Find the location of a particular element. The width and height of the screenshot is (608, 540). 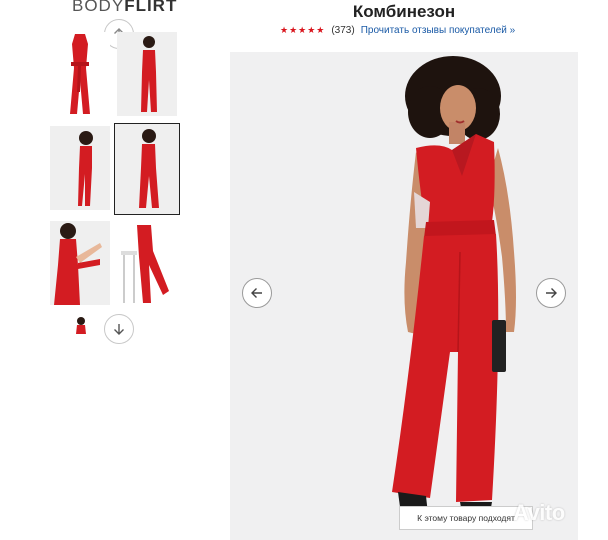

brand-logo: BODYFLIRT is located at coordinates (124, 8).